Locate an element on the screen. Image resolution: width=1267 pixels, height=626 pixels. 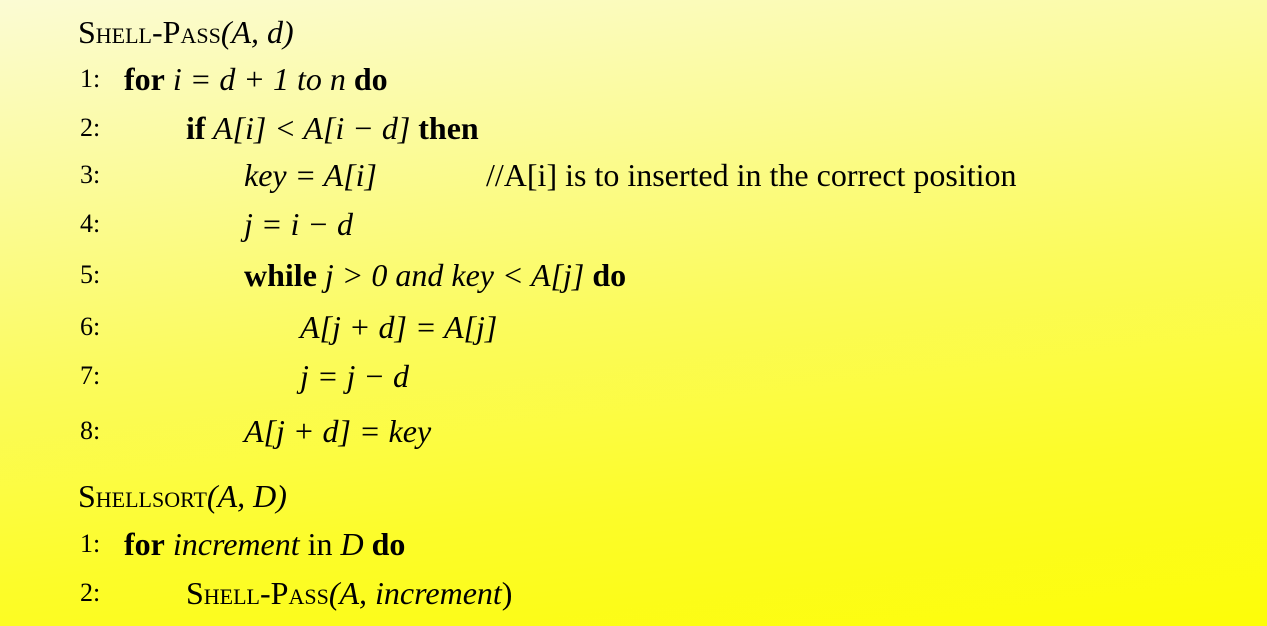
code-text: j = j − d is located at coordinates (354, 376).